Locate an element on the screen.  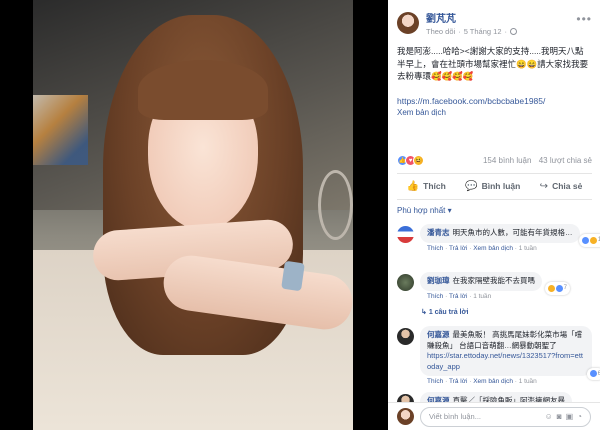
share-button: ↪ Chia sẻ is located at coordinates (561, 186).